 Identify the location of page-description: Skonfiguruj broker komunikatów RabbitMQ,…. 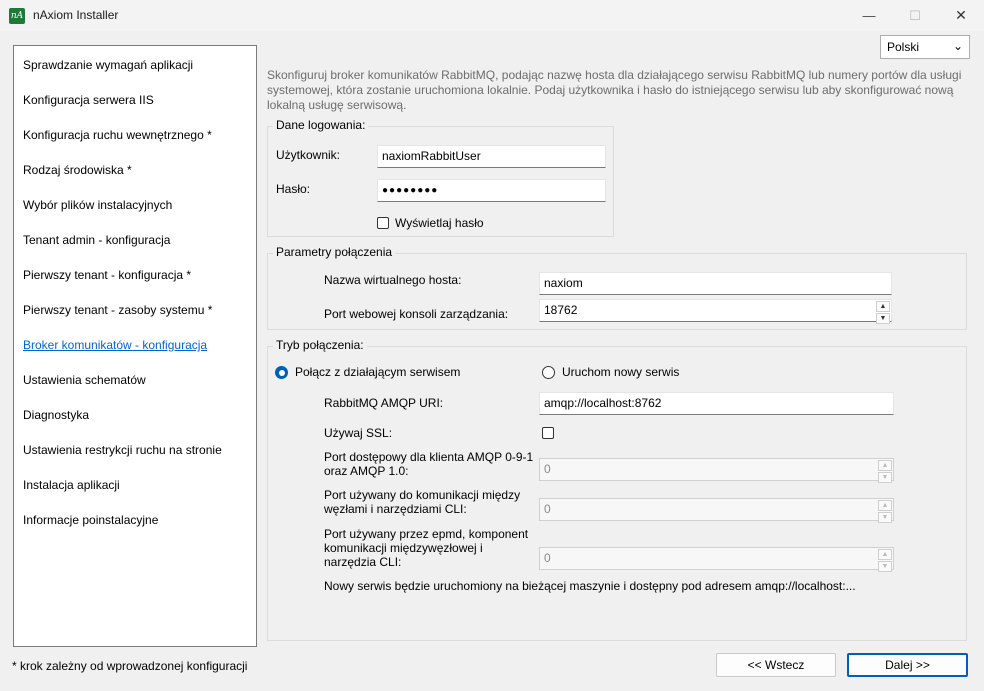
(614, 90).